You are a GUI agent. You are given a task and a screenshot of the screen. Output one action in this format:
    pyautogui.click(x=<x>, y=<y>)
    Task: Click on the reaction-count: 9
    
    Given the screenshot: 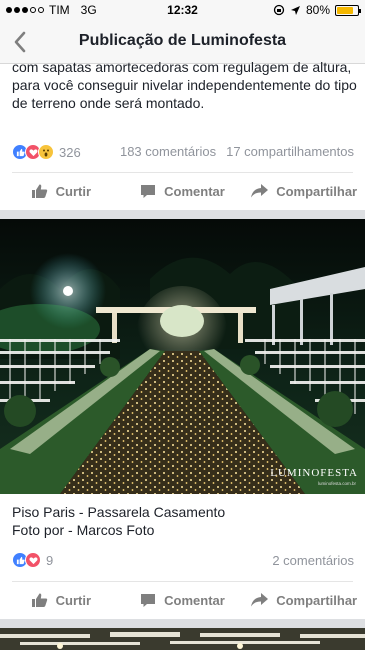 What is the action you would take?
    pyautogui.click(x=50, y=560)
    